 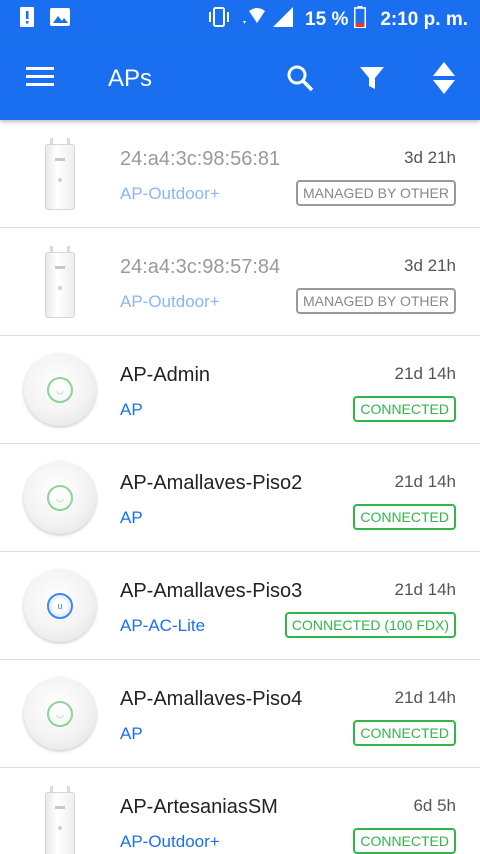 What do you see at coordinates (372, 78) in the screenshot?
I see `filter-icon` at bounding box center [372, 78].